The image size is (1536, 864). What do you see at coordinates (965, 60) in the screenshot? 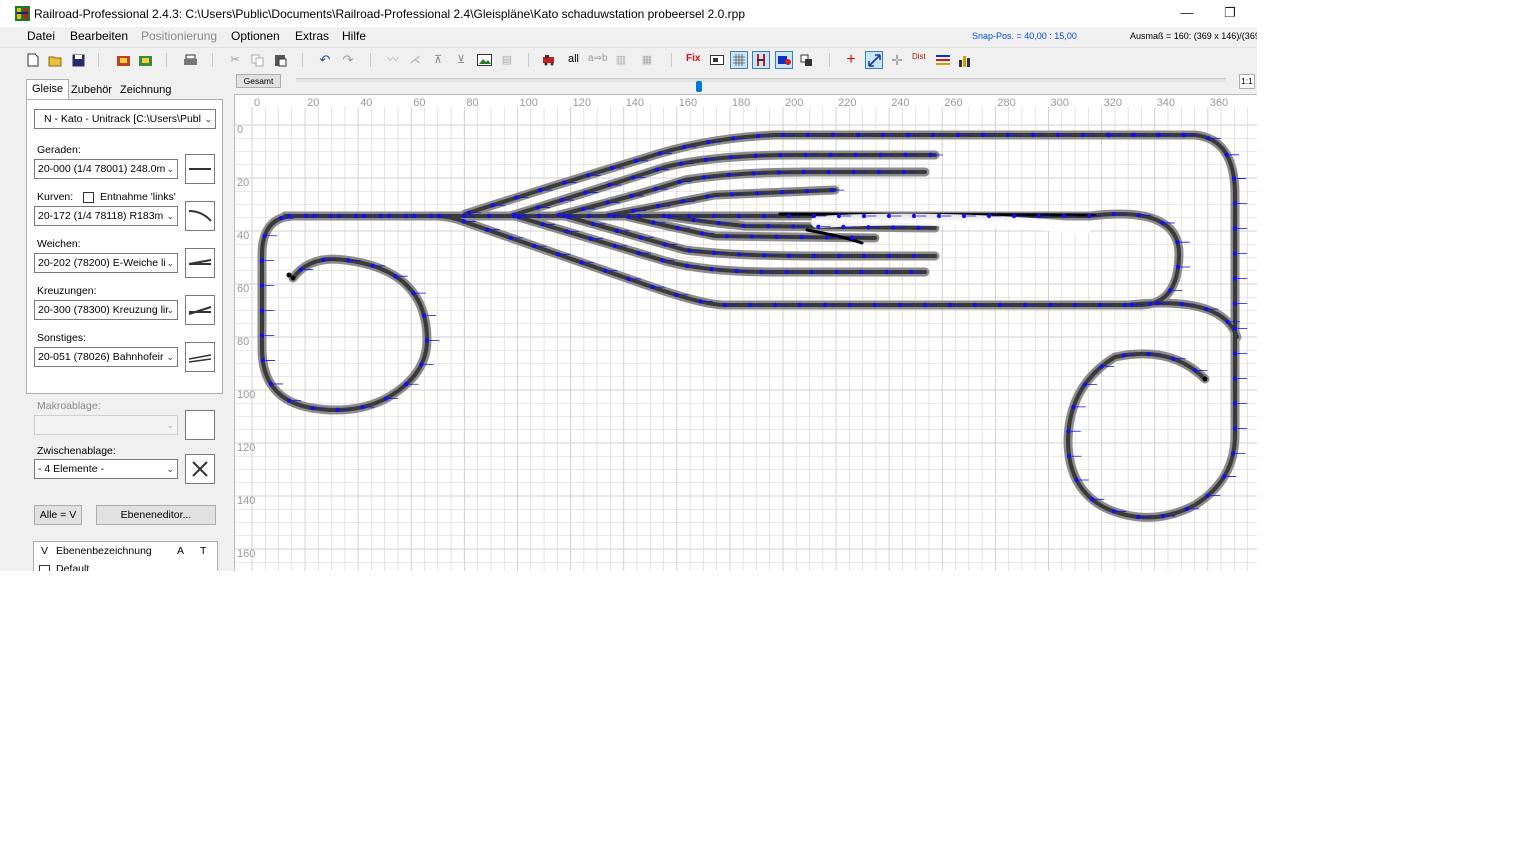
I see `statistics-icon` at bounding box center [965, 60].